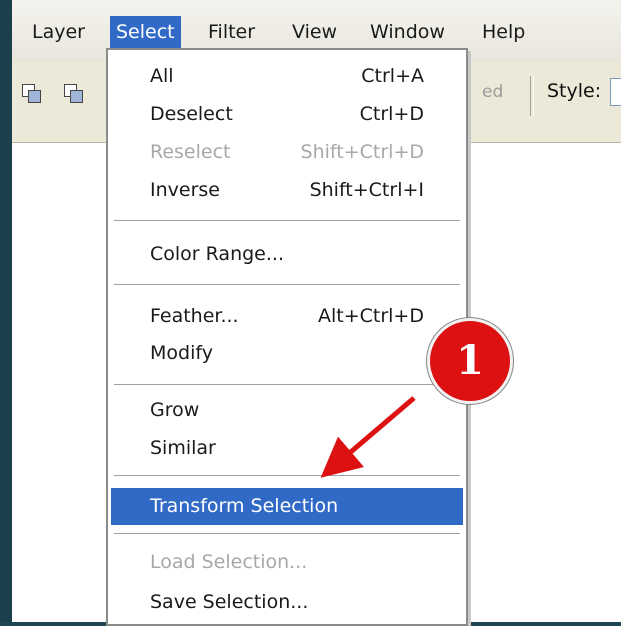  What do you see at coordinates (287, 316) in the screenshot?
I see `menu-item-feather: Feather... Alt+Ctrl+D` at bounding box center [287, 316].